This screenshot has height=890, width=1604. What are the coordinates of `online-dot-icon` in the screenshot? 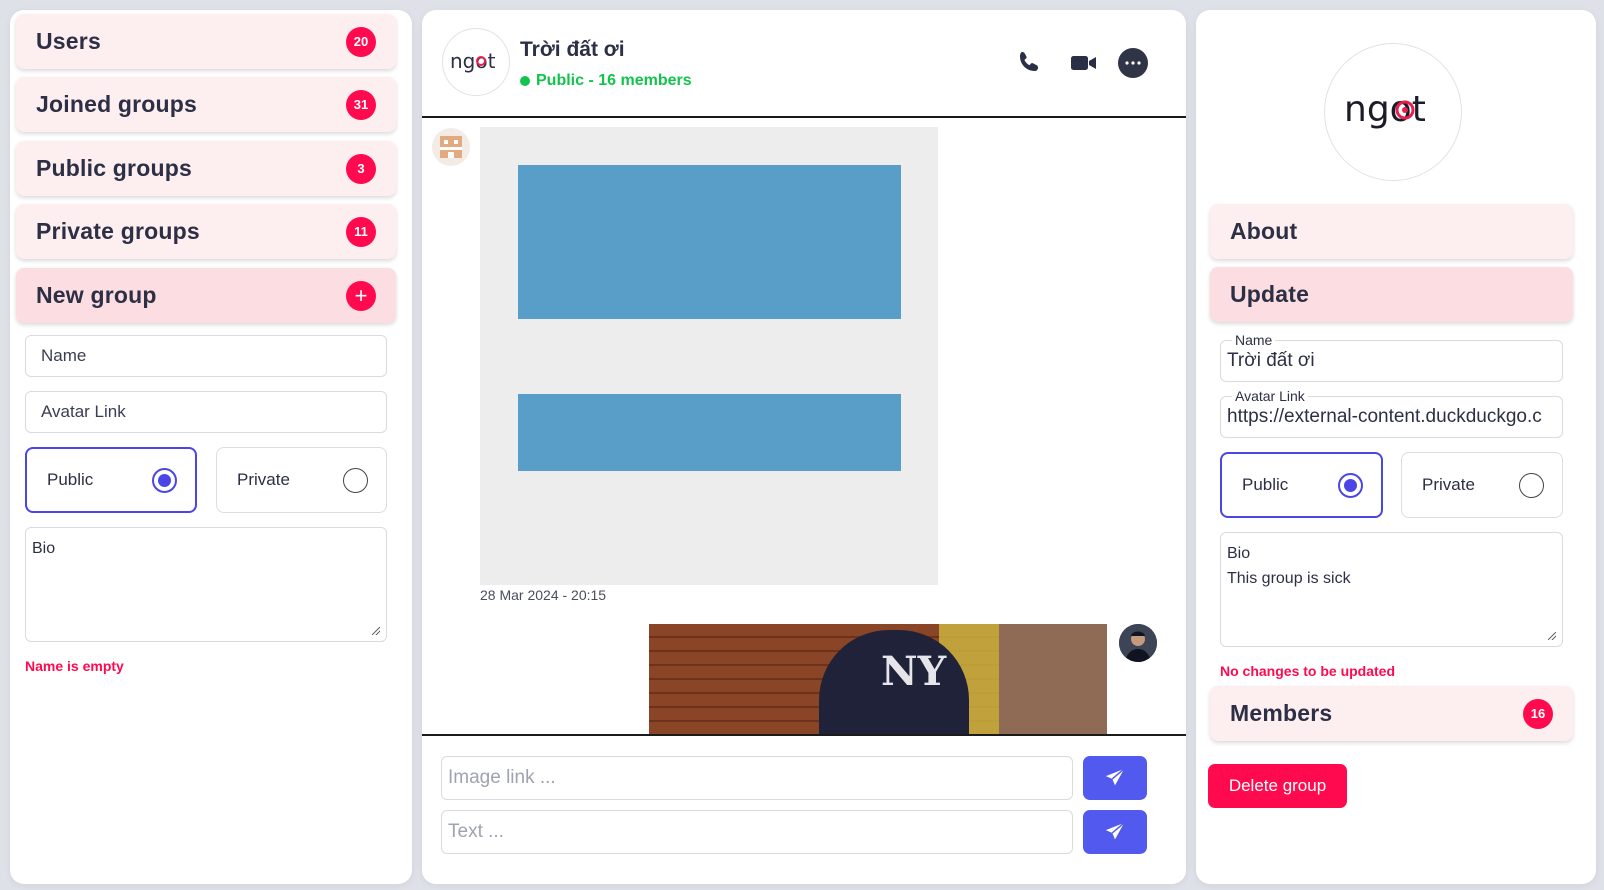 It's located at (525, 81).